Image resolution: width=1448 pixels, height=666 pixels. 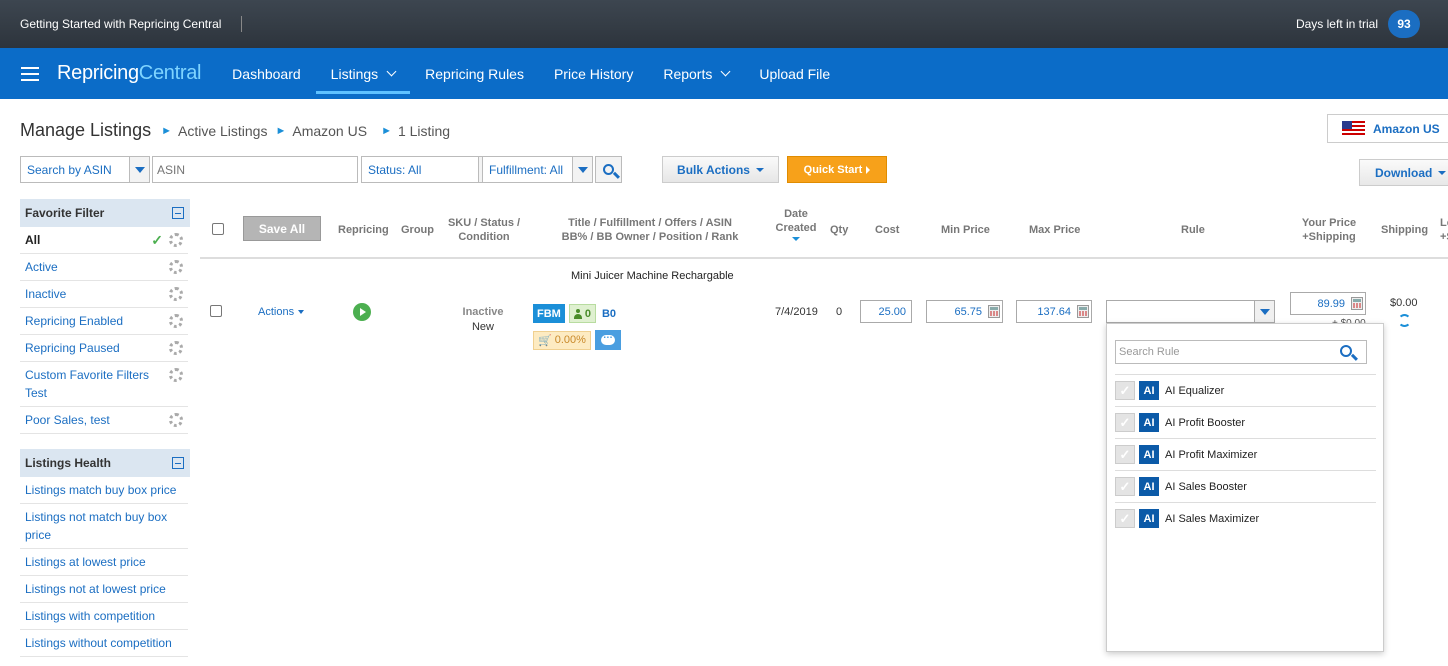 I want to click on filter-item-active: Active, so click(x=104, y=267).